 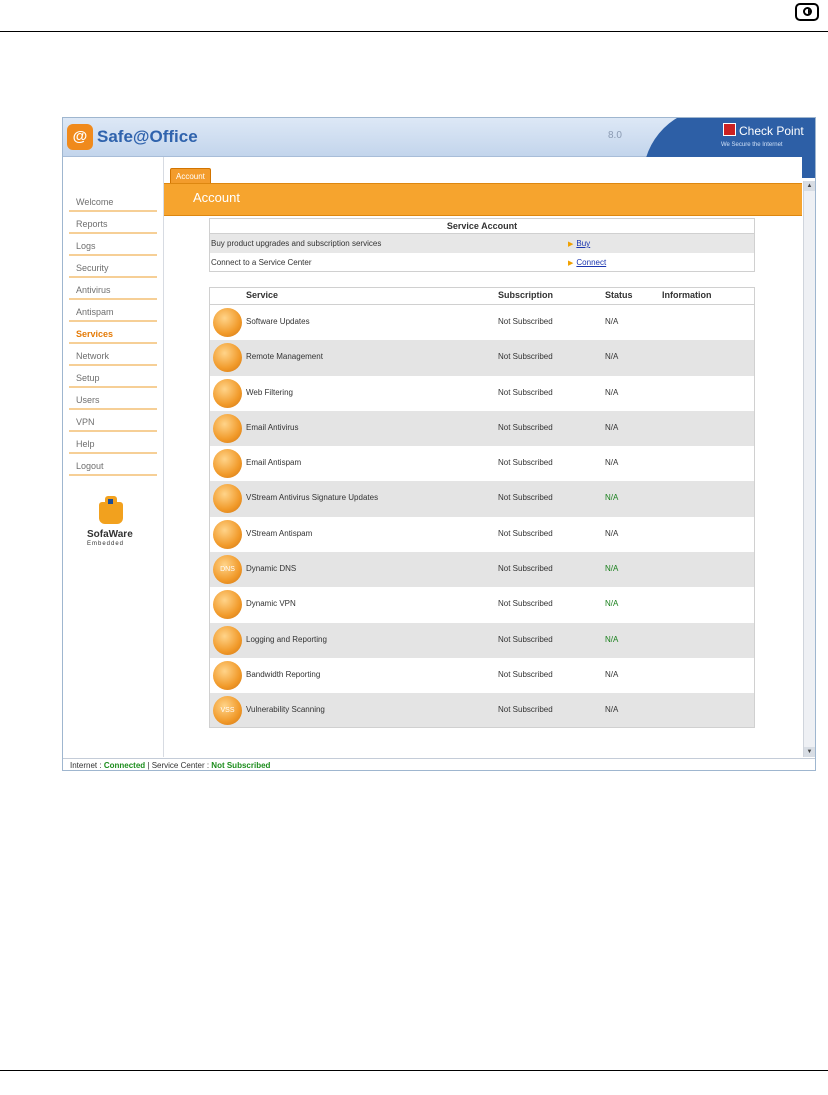 What do you see at coordinates (272, 427) in the screenshot?
I see `service-name: Email Antivirus` at bounding box center [272, 427].